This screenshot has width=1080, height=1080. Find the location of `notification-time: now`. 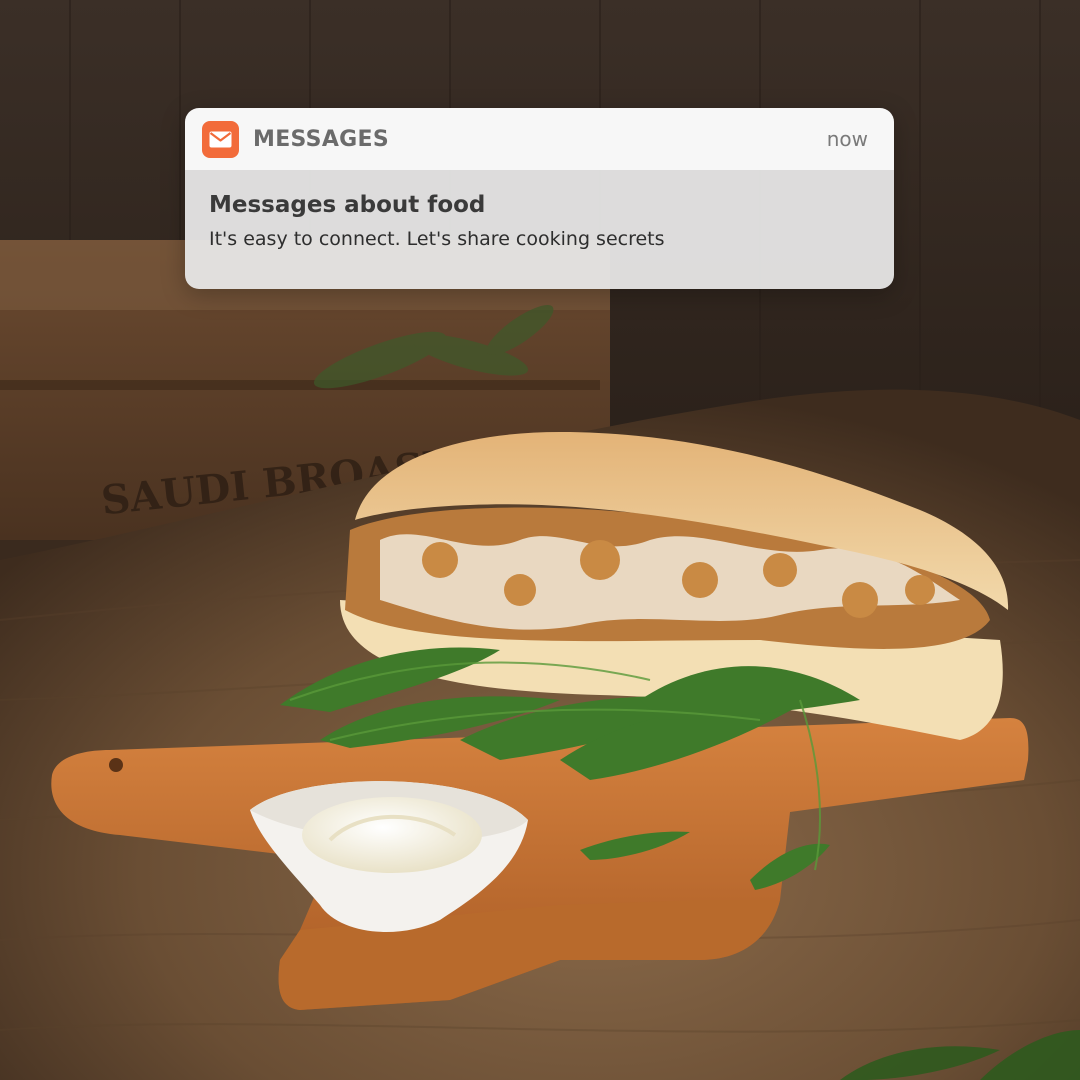

notification-time: now is located at coordinates (847, 139).